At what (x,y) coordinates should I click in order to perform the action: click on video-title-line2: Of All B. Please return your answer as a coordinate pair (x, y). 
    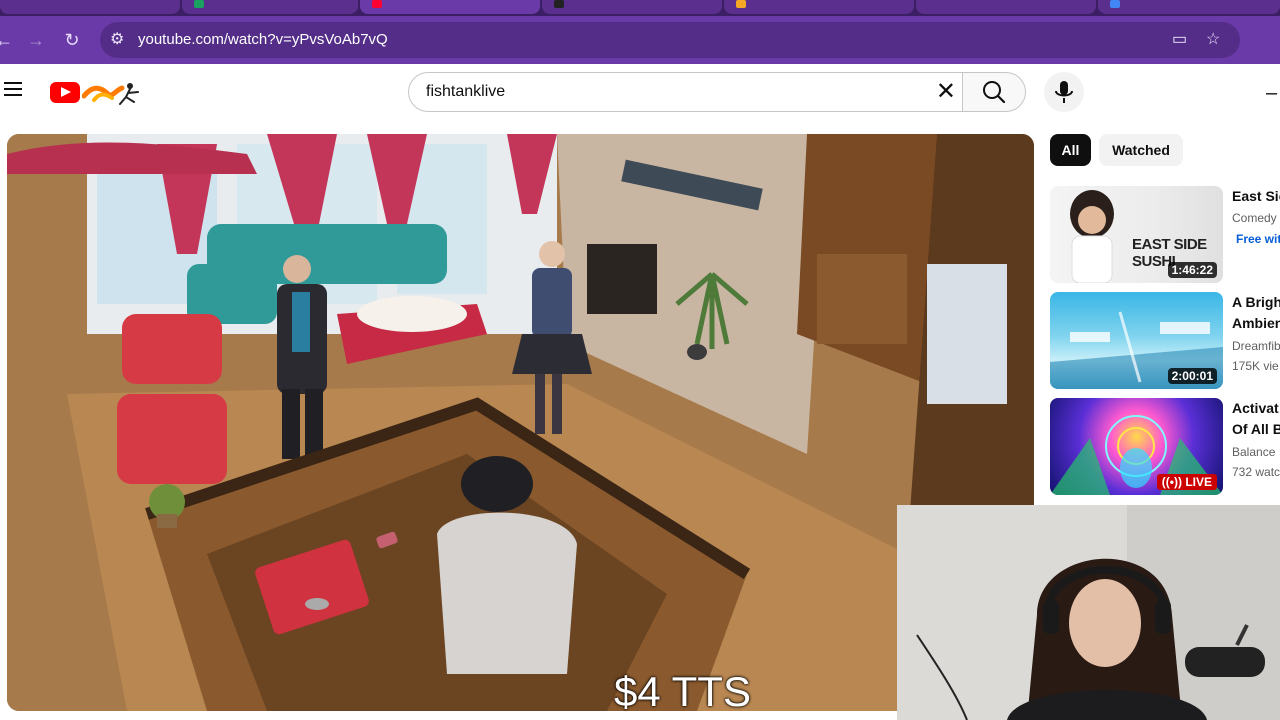
    Looking at the image, I should click on (1256, 429).